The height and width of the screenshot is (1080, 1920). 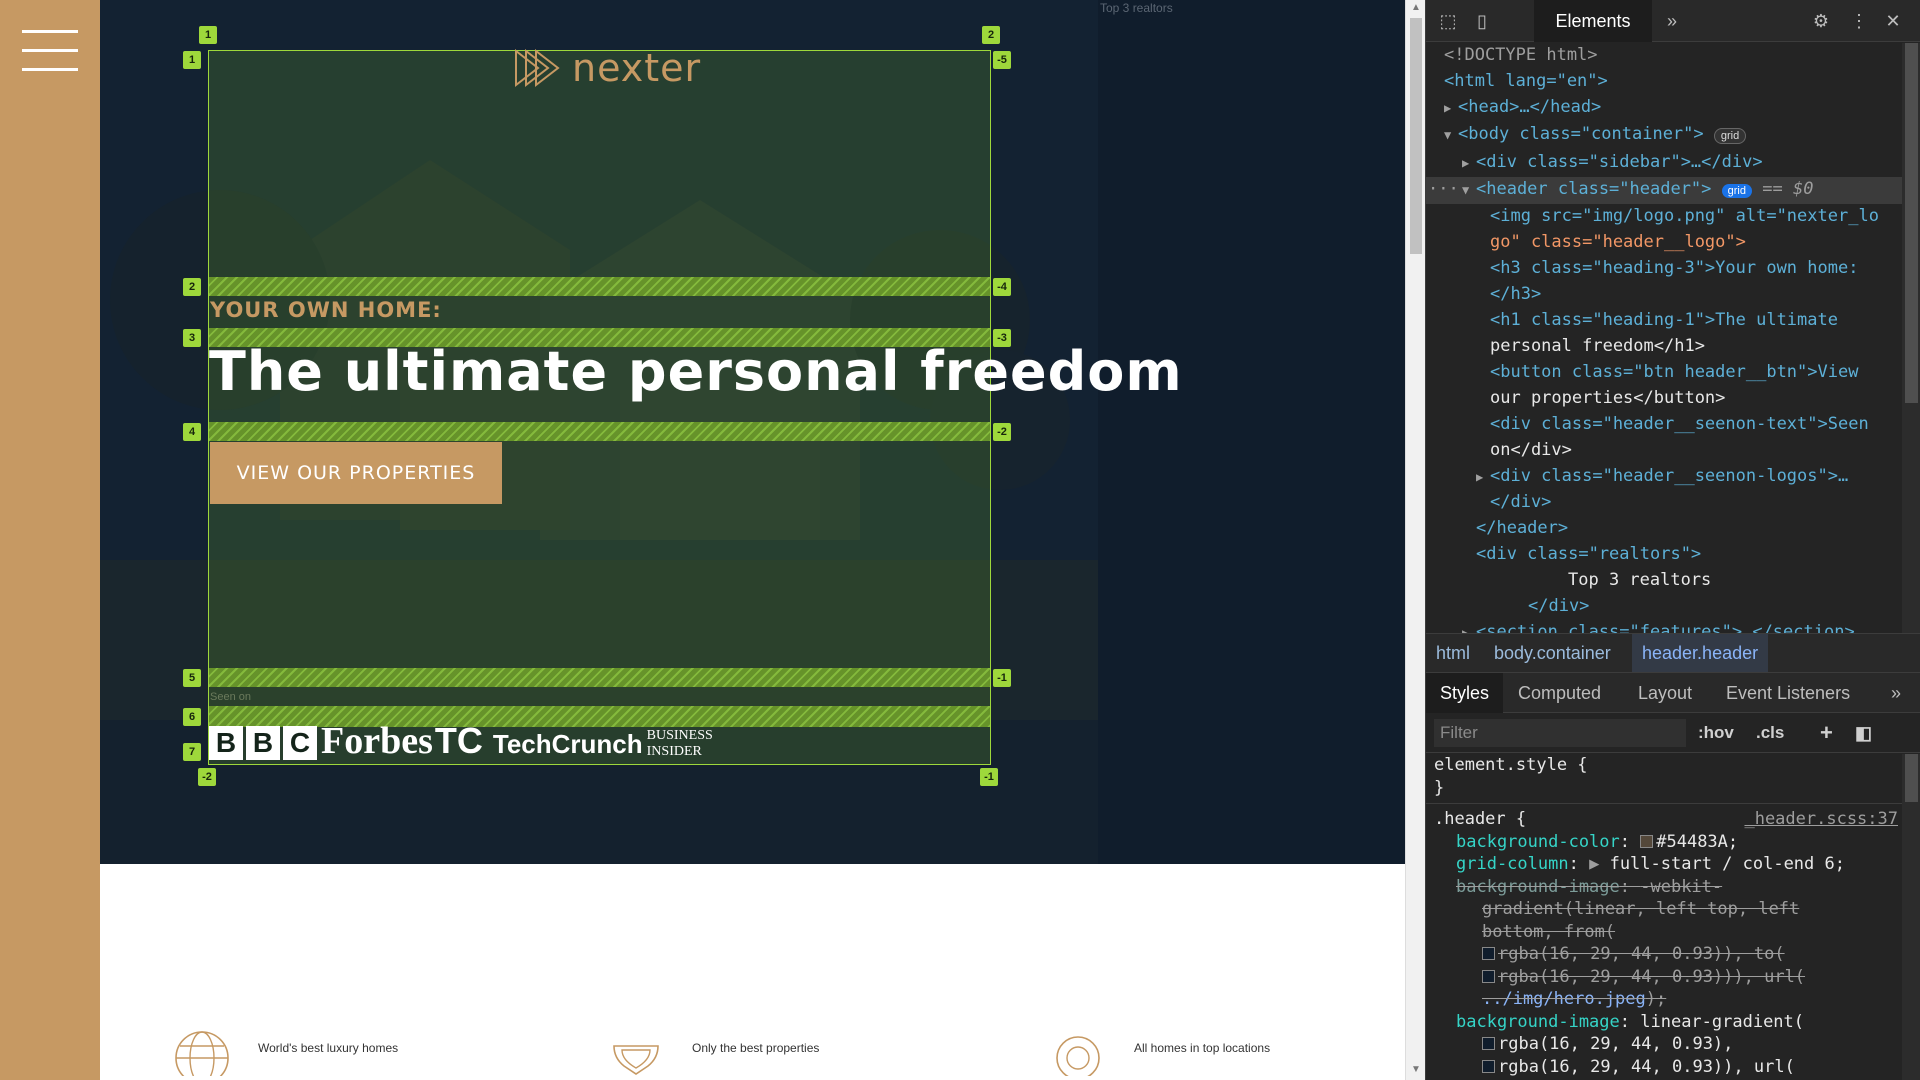 I want to click on nexter-logo: nexter, so click(x=606, y=68).